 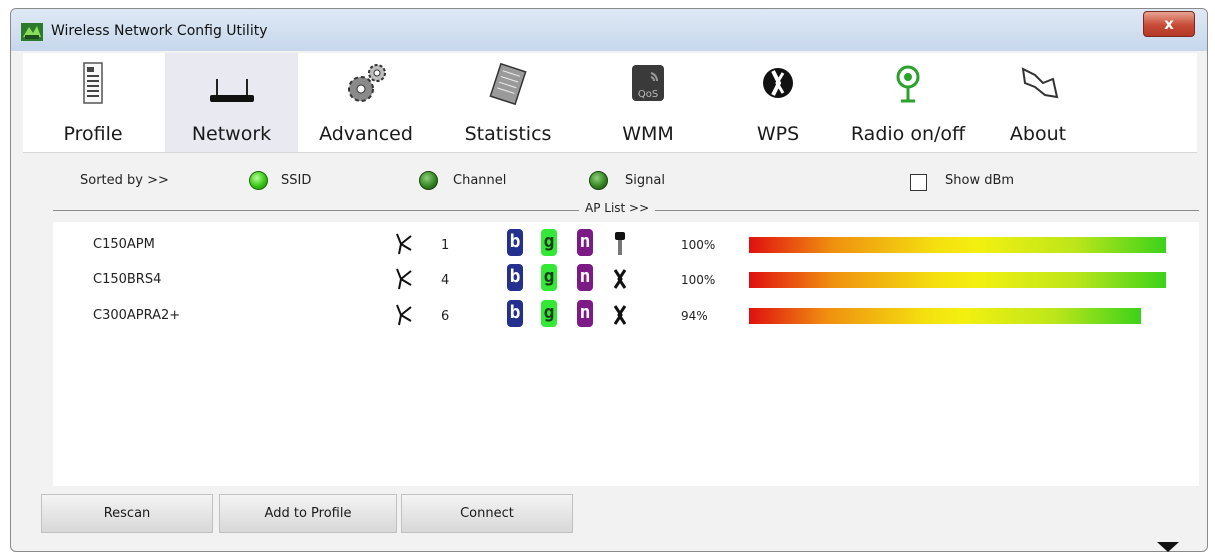 I want to click on ap-ssid: C300APRA2+, so click(x=137, y=315).